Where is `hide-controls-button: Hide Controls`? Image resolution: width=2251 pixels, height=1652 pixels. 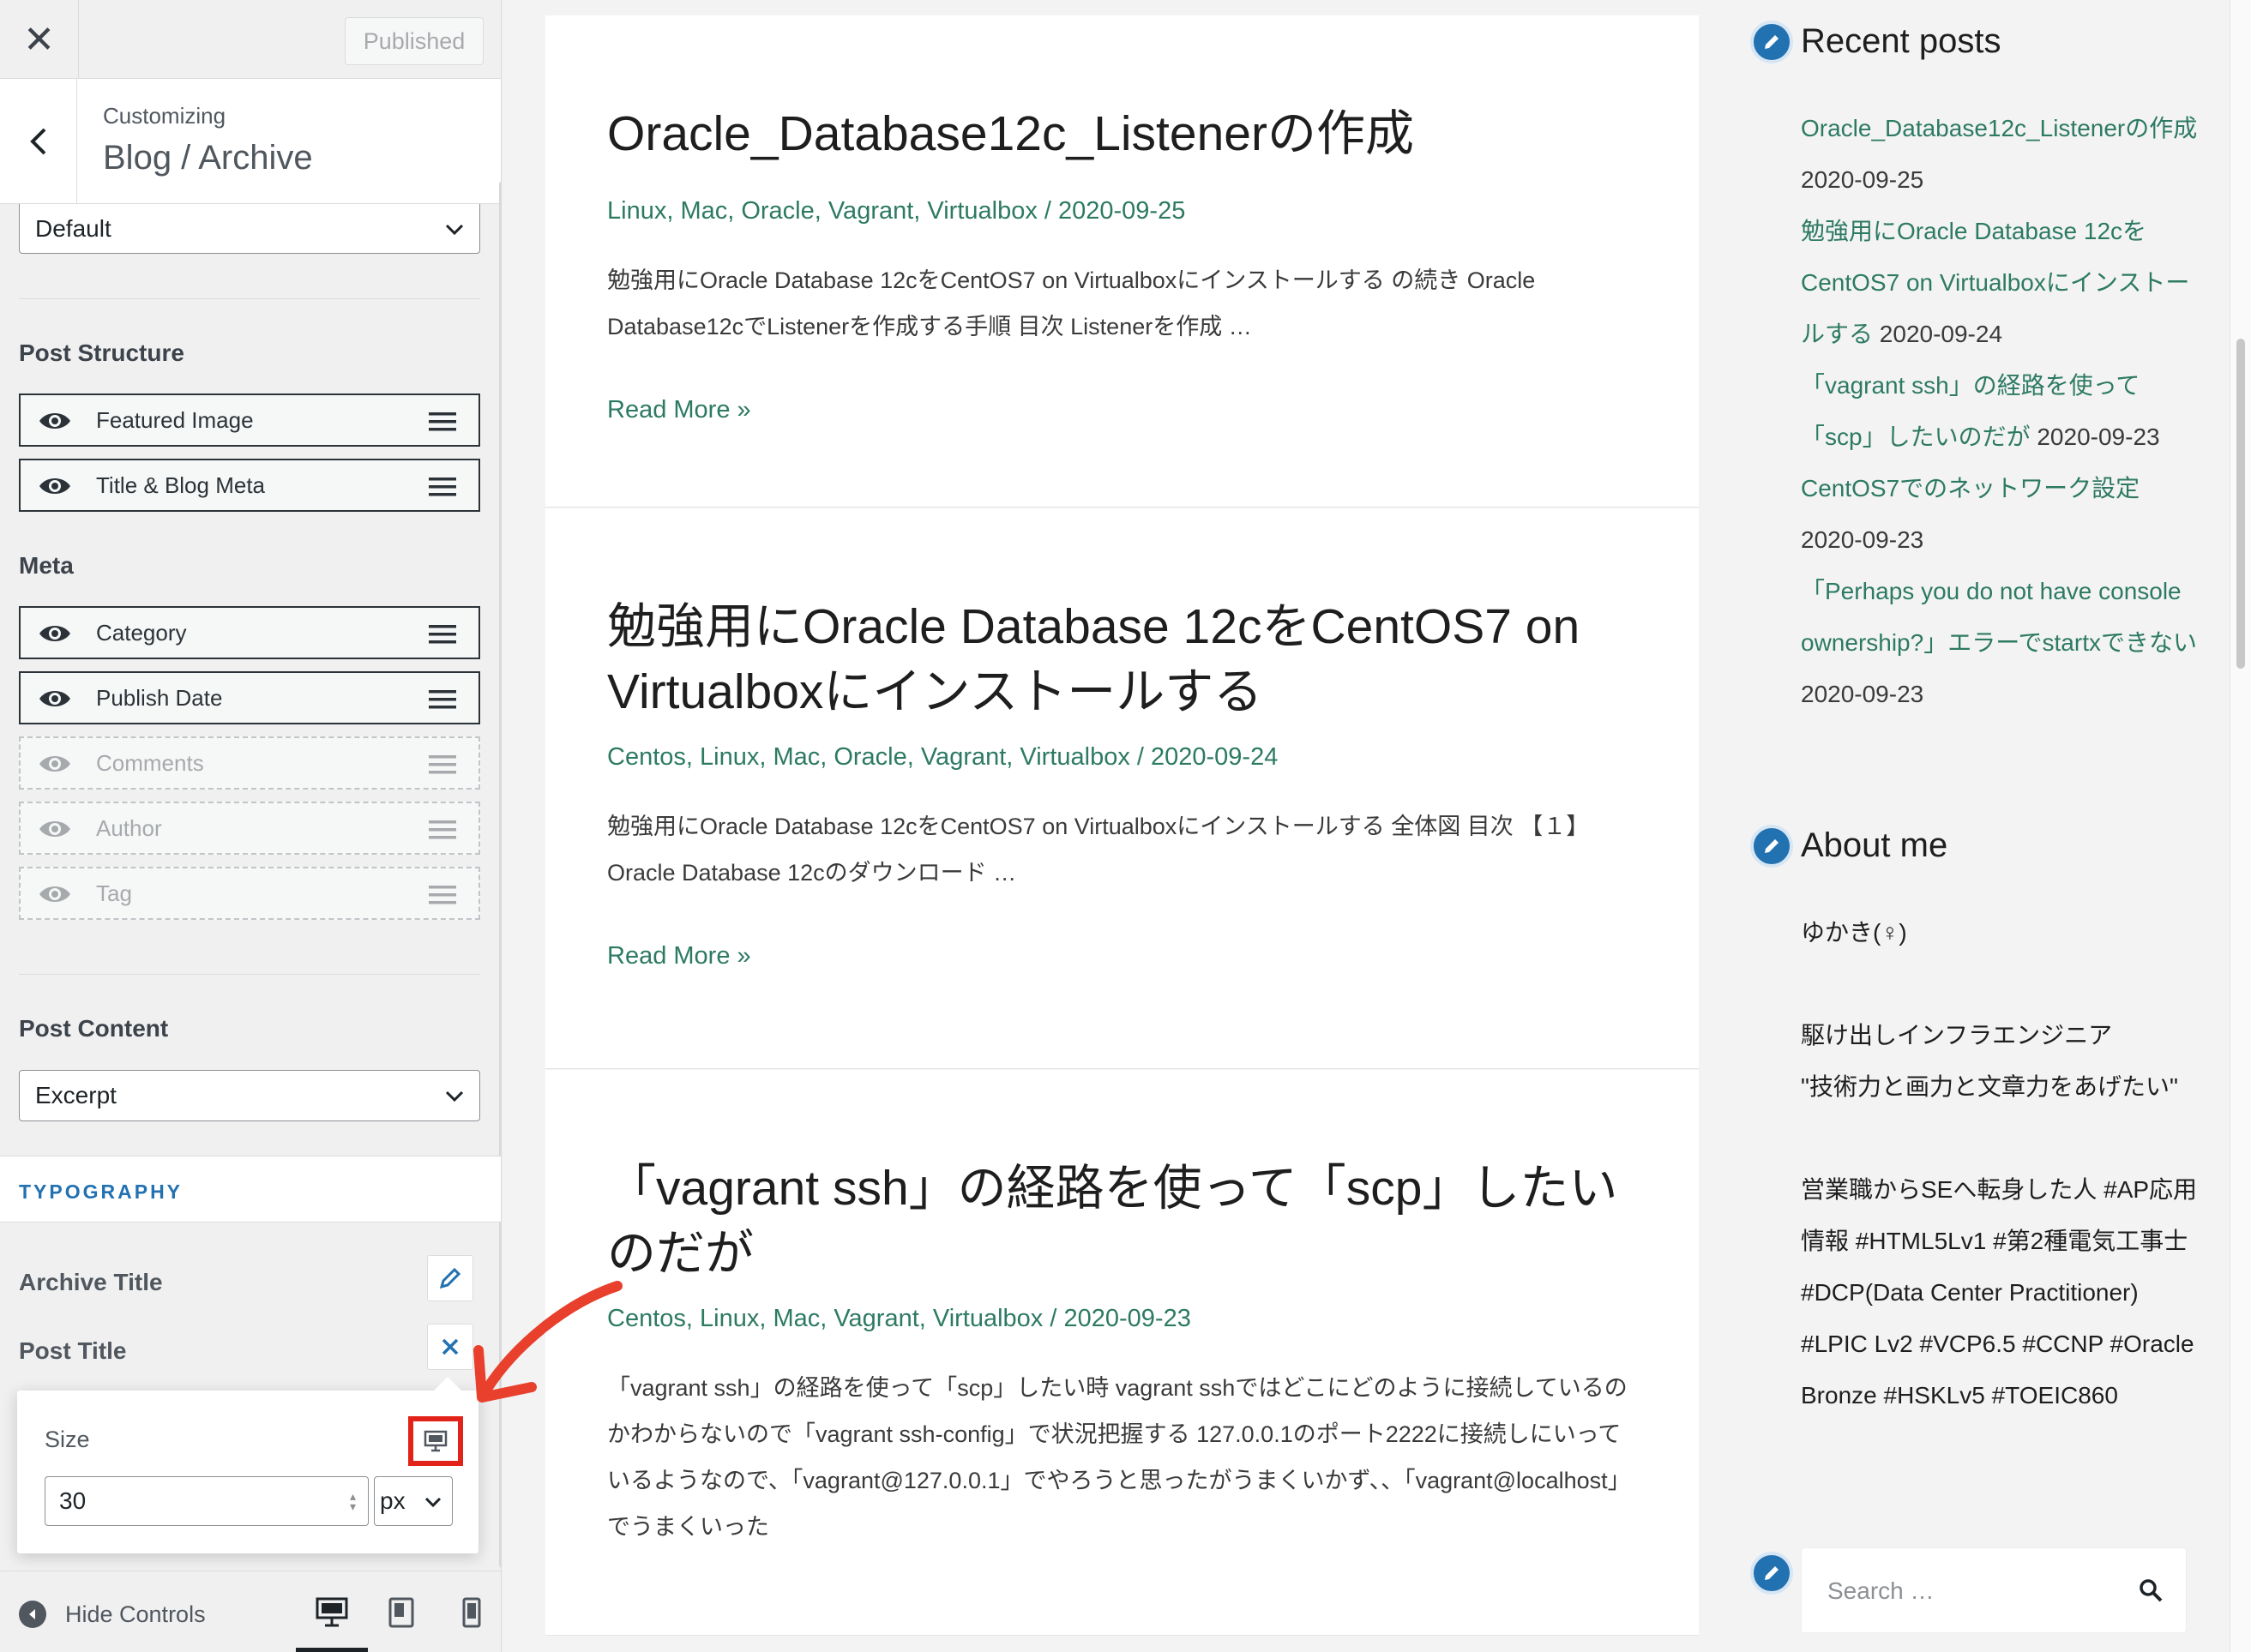 hide-controls-button: Hide Controls is located at coordinates (112, 1614).